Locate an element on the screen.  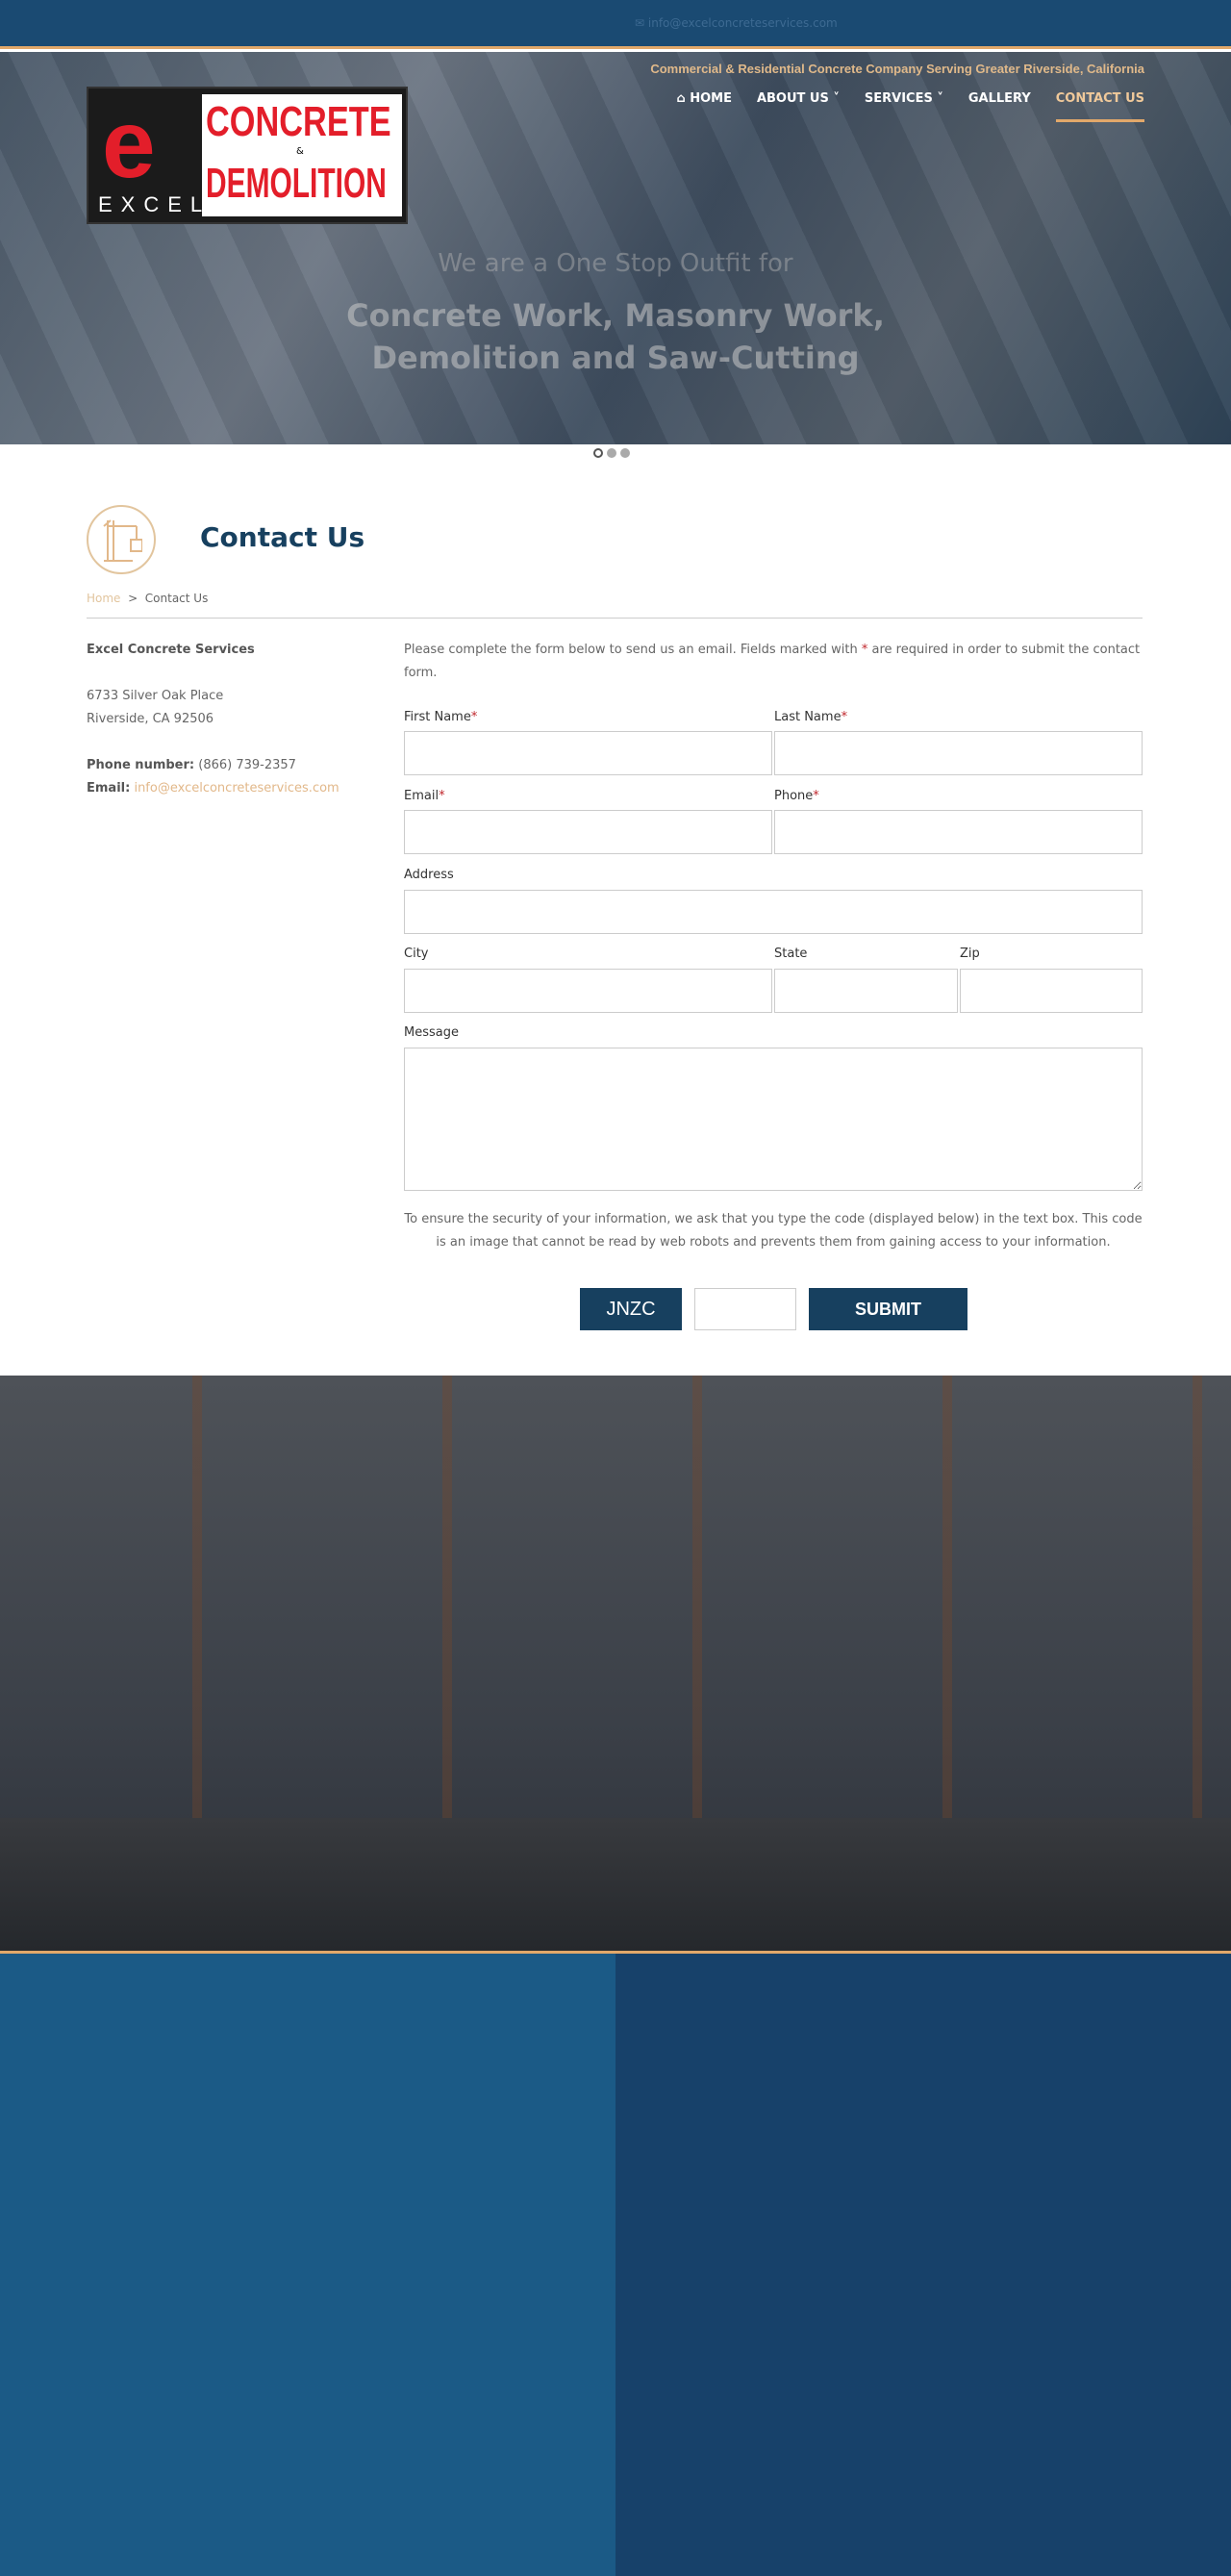
city-input is located at coordinates (588, 991).